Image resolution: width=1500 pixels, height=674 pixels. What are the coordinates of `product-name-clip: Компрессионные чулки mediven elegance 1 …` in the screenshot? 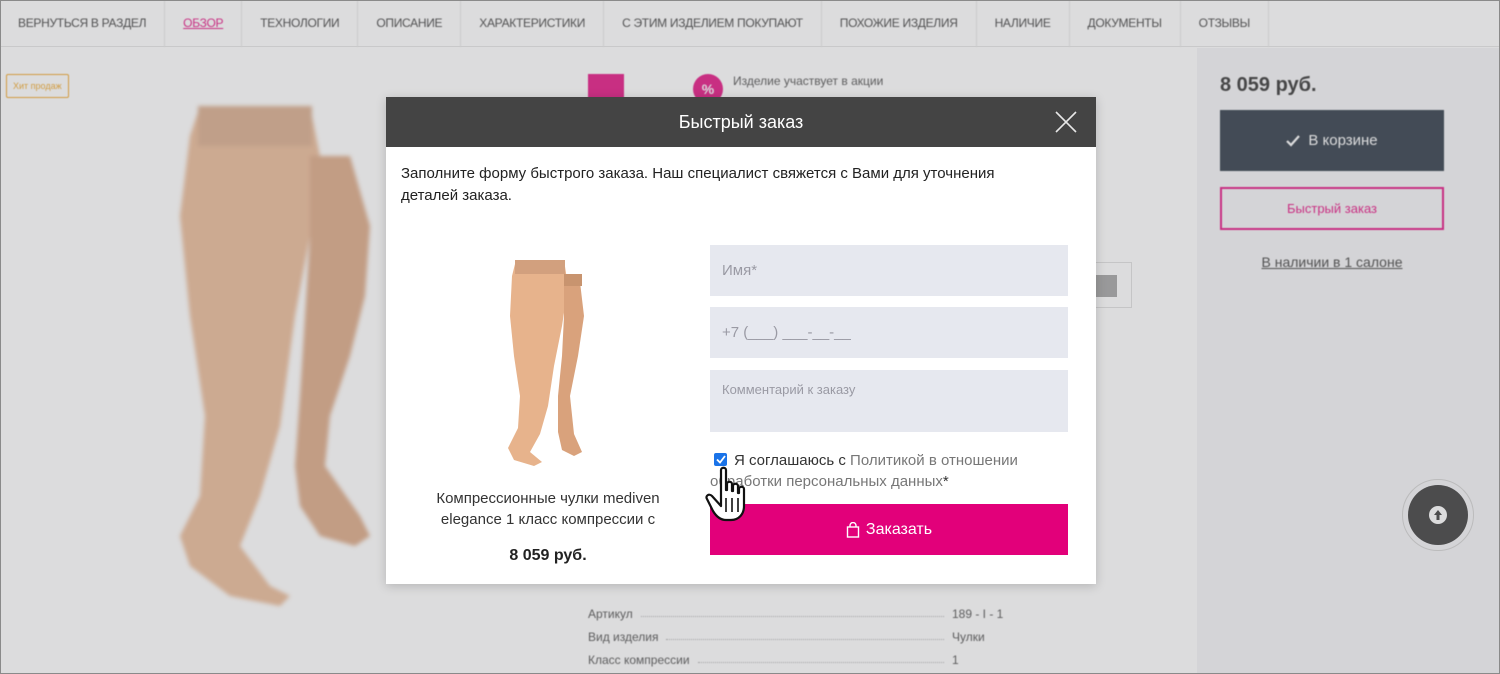 It's located at (548, 511).